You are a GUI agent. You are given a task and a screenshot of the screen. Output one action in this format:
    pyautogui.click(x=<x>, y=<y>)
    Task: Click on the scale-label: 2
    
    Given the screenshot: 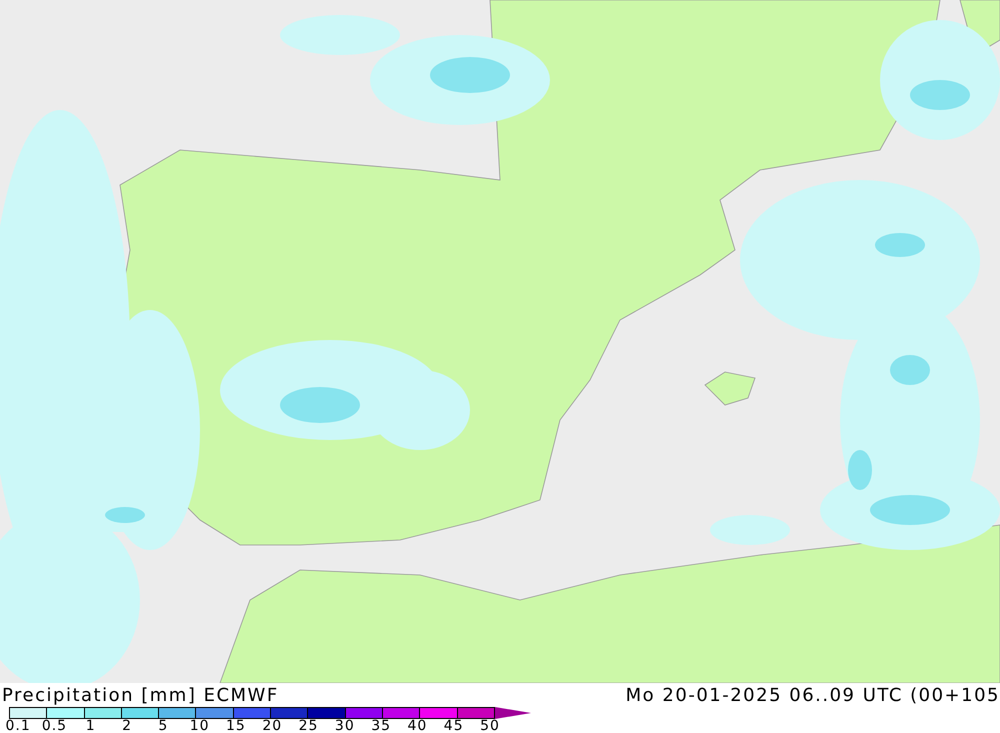 What is the action you would take?
    pyautogui.click(x=127, y=726)
    